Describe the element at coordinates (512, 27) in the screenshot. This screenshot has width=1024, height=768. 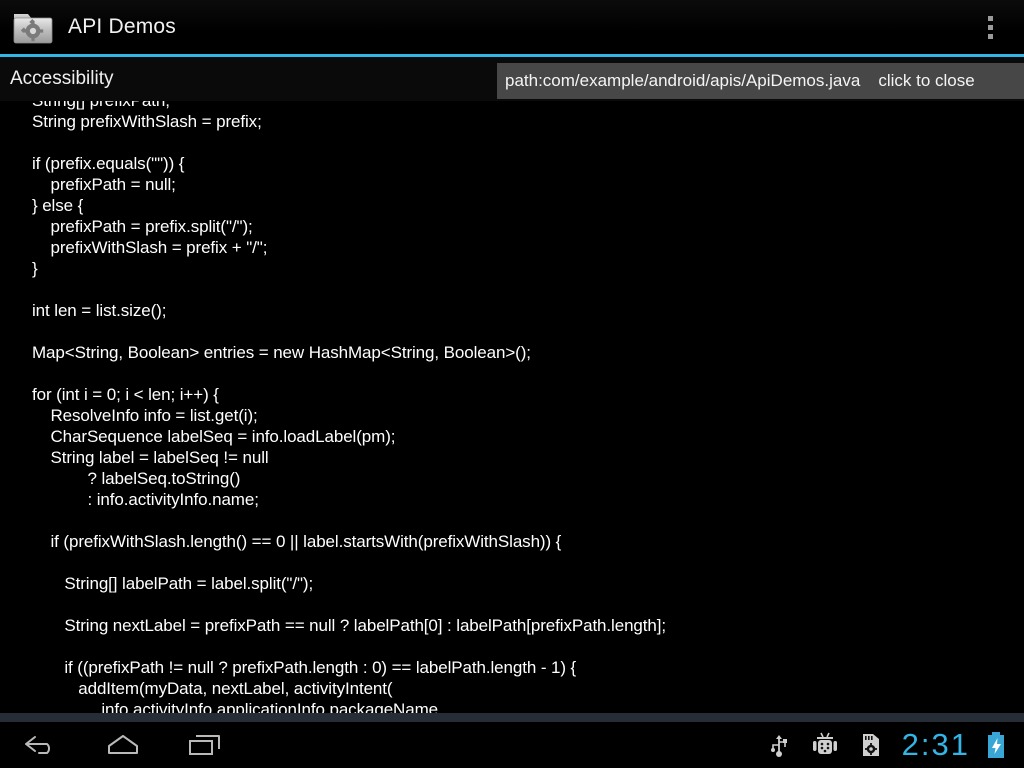
I see `action-bar: API Demos` at that location.